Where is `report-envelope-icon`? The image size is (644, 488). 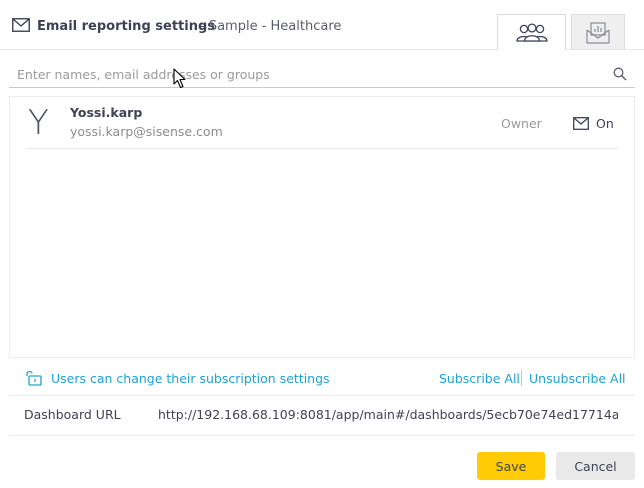 report-envelope-icon is located at coordinates (598, 32).